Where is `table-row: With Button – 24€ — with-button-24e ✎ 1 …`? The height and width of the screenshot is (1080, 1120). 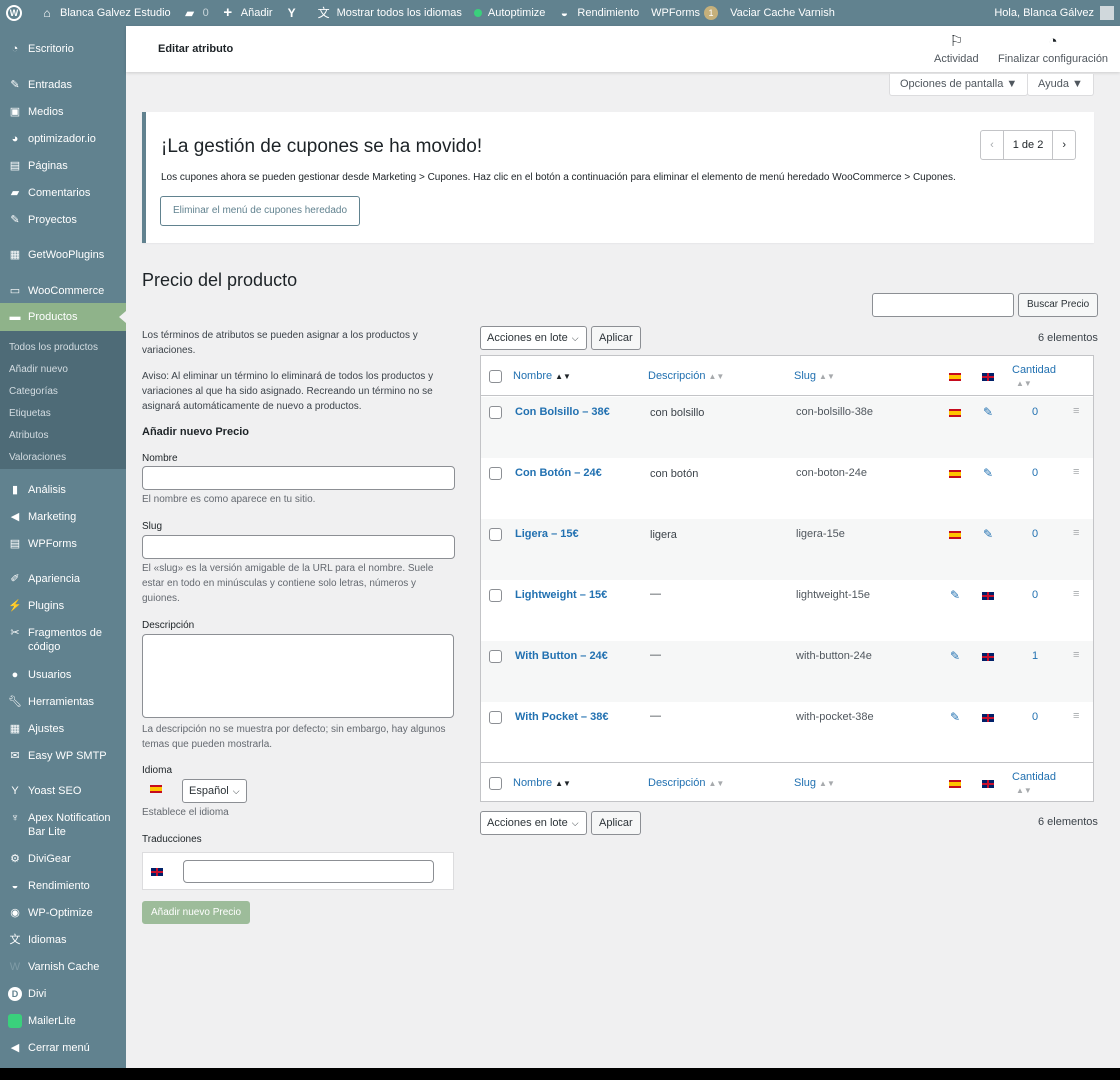
table-row: With Button – 24€ — with-button-24e ✎ 1 … is located at coordinates (787, 671).